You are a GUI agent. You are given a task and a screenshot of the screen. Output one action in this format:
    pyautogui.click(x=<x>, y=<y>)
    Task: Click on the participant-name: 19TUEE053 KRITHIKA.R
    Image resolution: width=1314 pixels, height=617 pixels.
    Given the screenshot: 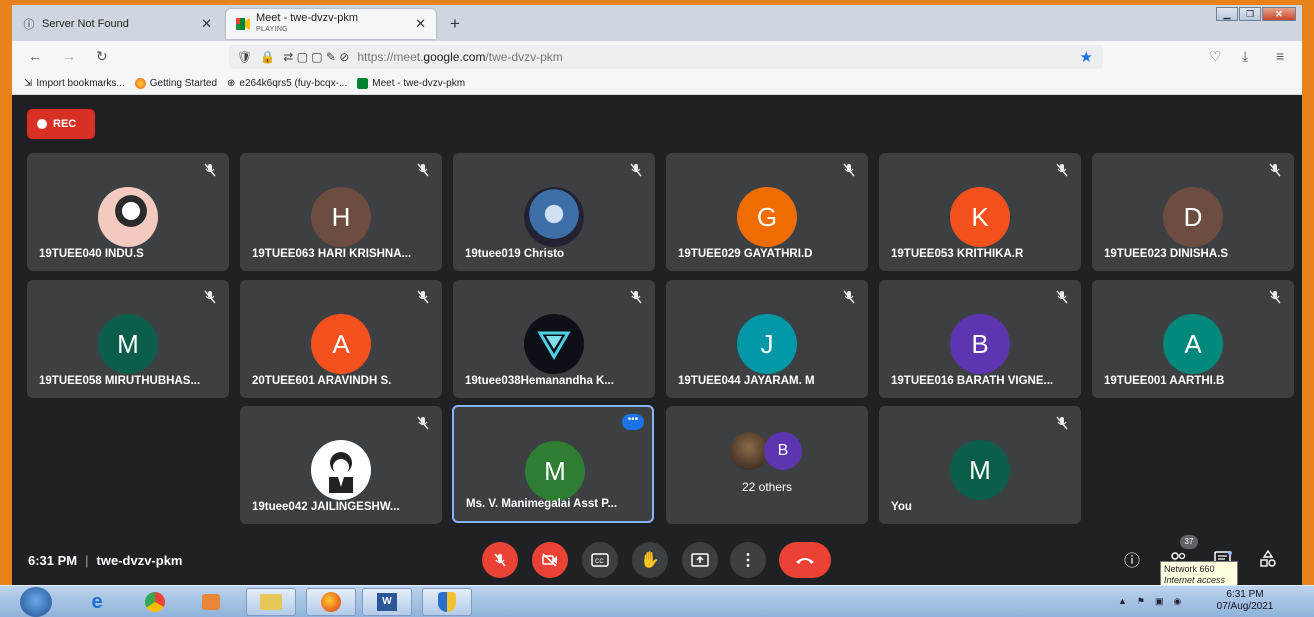 What is the action you would take?
    pyautogui.click(x=957, y=254)
    